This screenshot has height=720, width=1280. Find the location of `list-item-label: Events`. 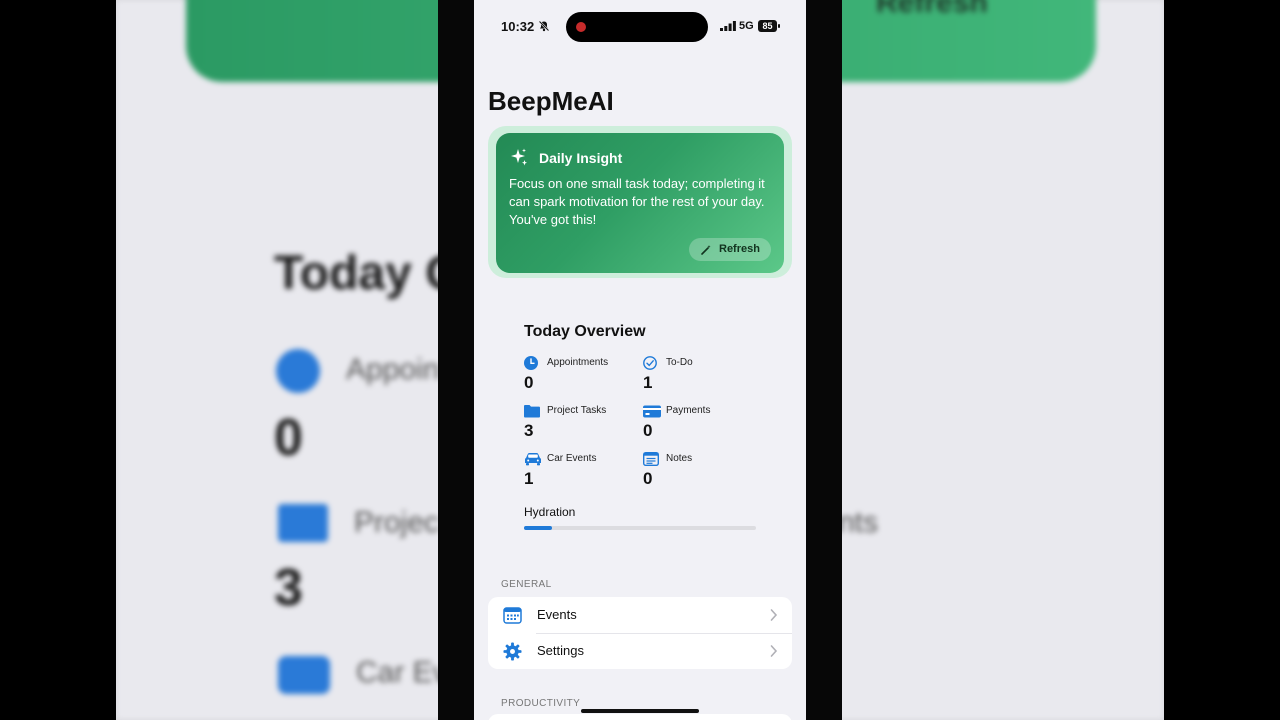

list-item-label: Events is located at coordinates (557, 614).